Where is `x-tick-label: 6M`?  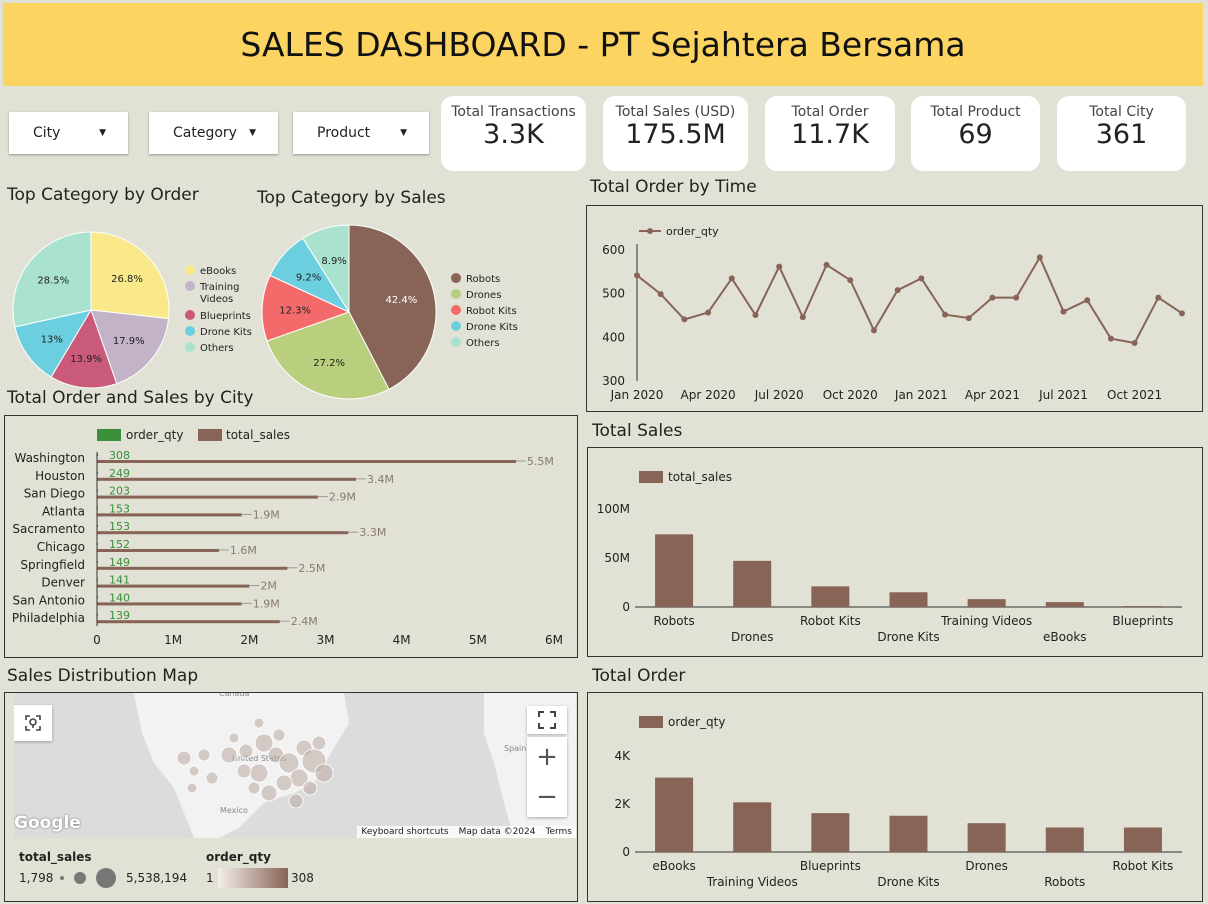 x-tick-label: 6M is located at coordinates (554, 640).